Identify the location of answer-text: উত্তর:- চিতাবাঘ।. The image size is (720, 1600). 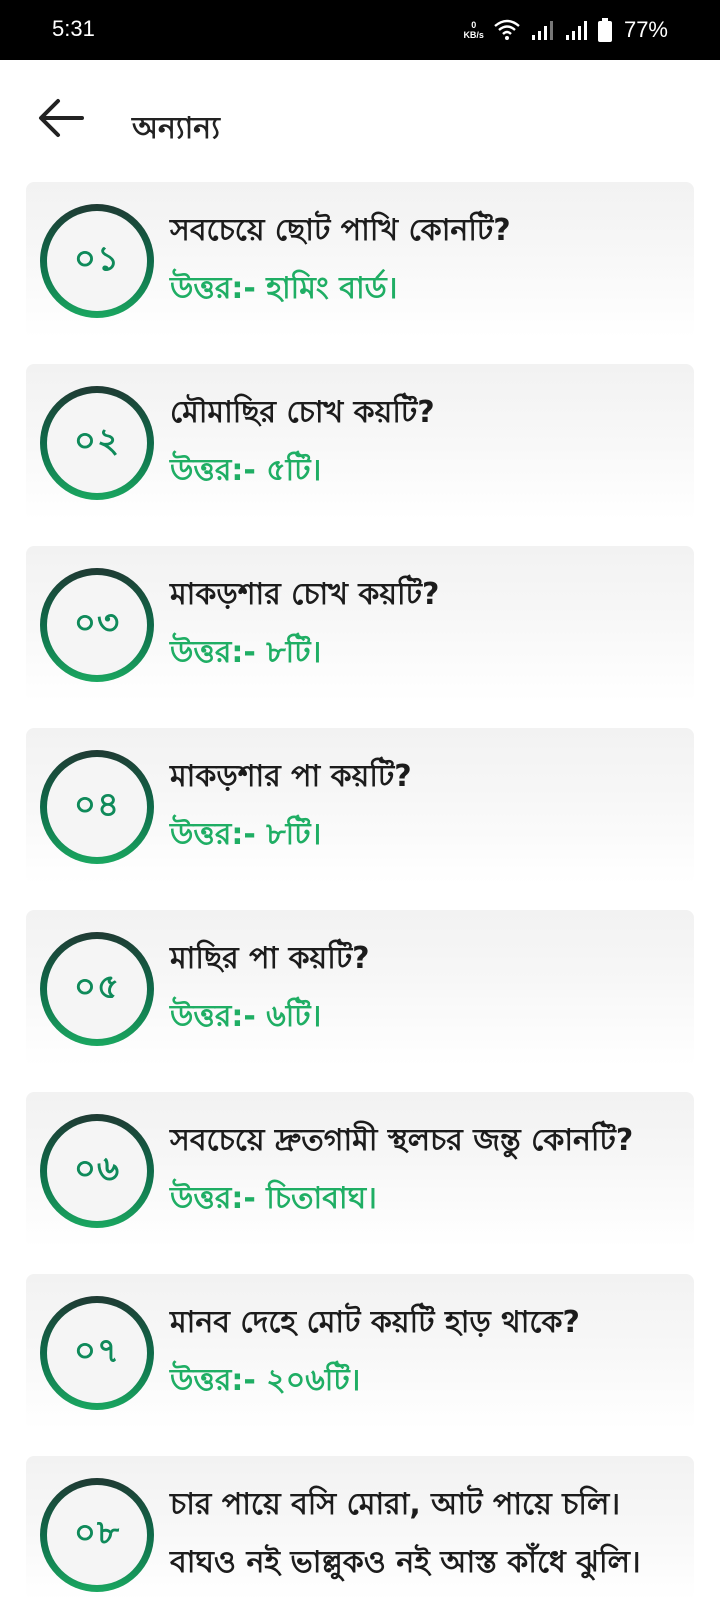
(273, 1198).